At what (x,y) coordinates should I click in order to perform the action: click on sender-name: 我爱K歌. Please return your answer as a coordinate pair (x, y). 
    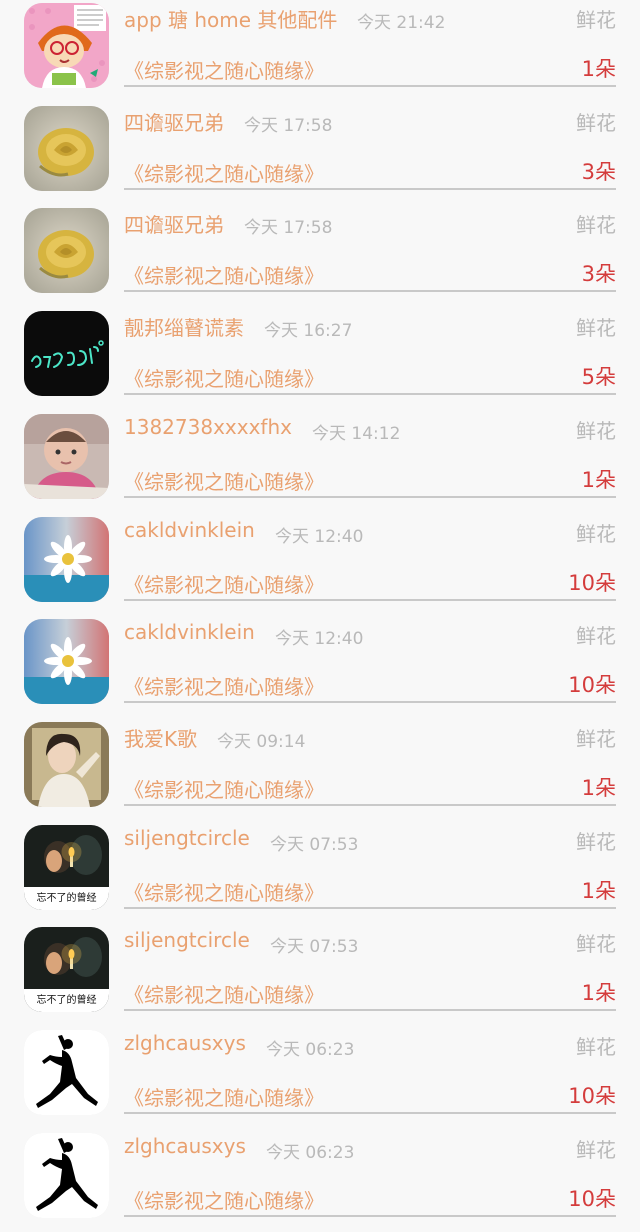
    Looking at the image, I should click on (160, 737).